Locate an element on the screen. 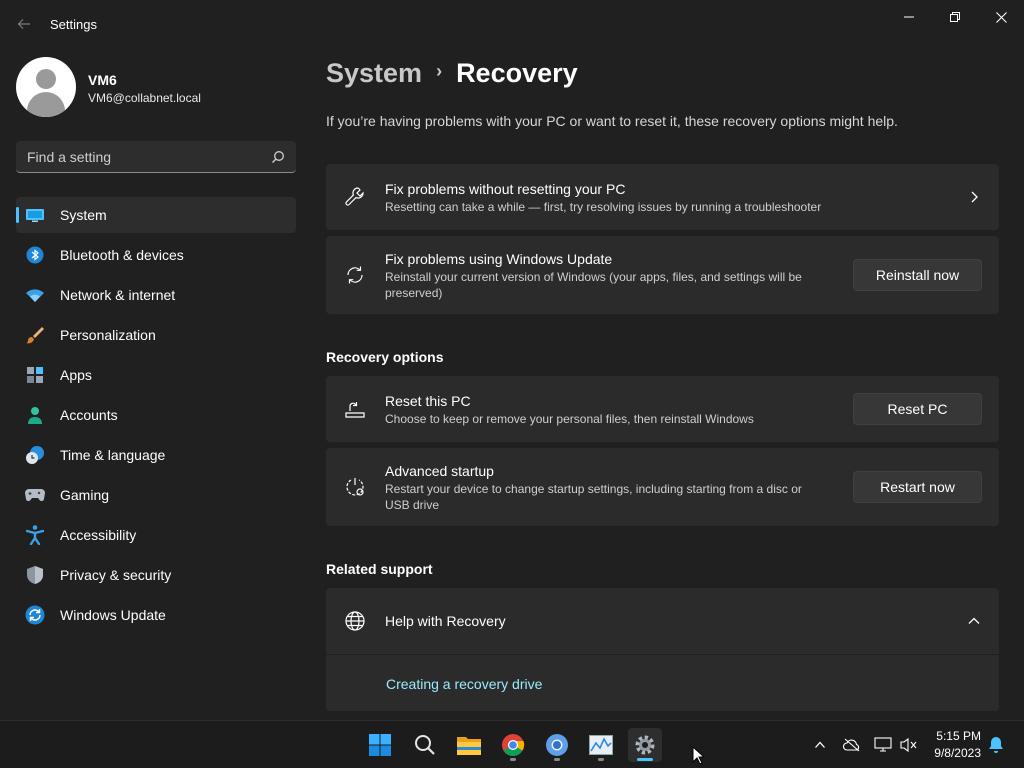  volume-tray-button is located at coordinates (909, 745).